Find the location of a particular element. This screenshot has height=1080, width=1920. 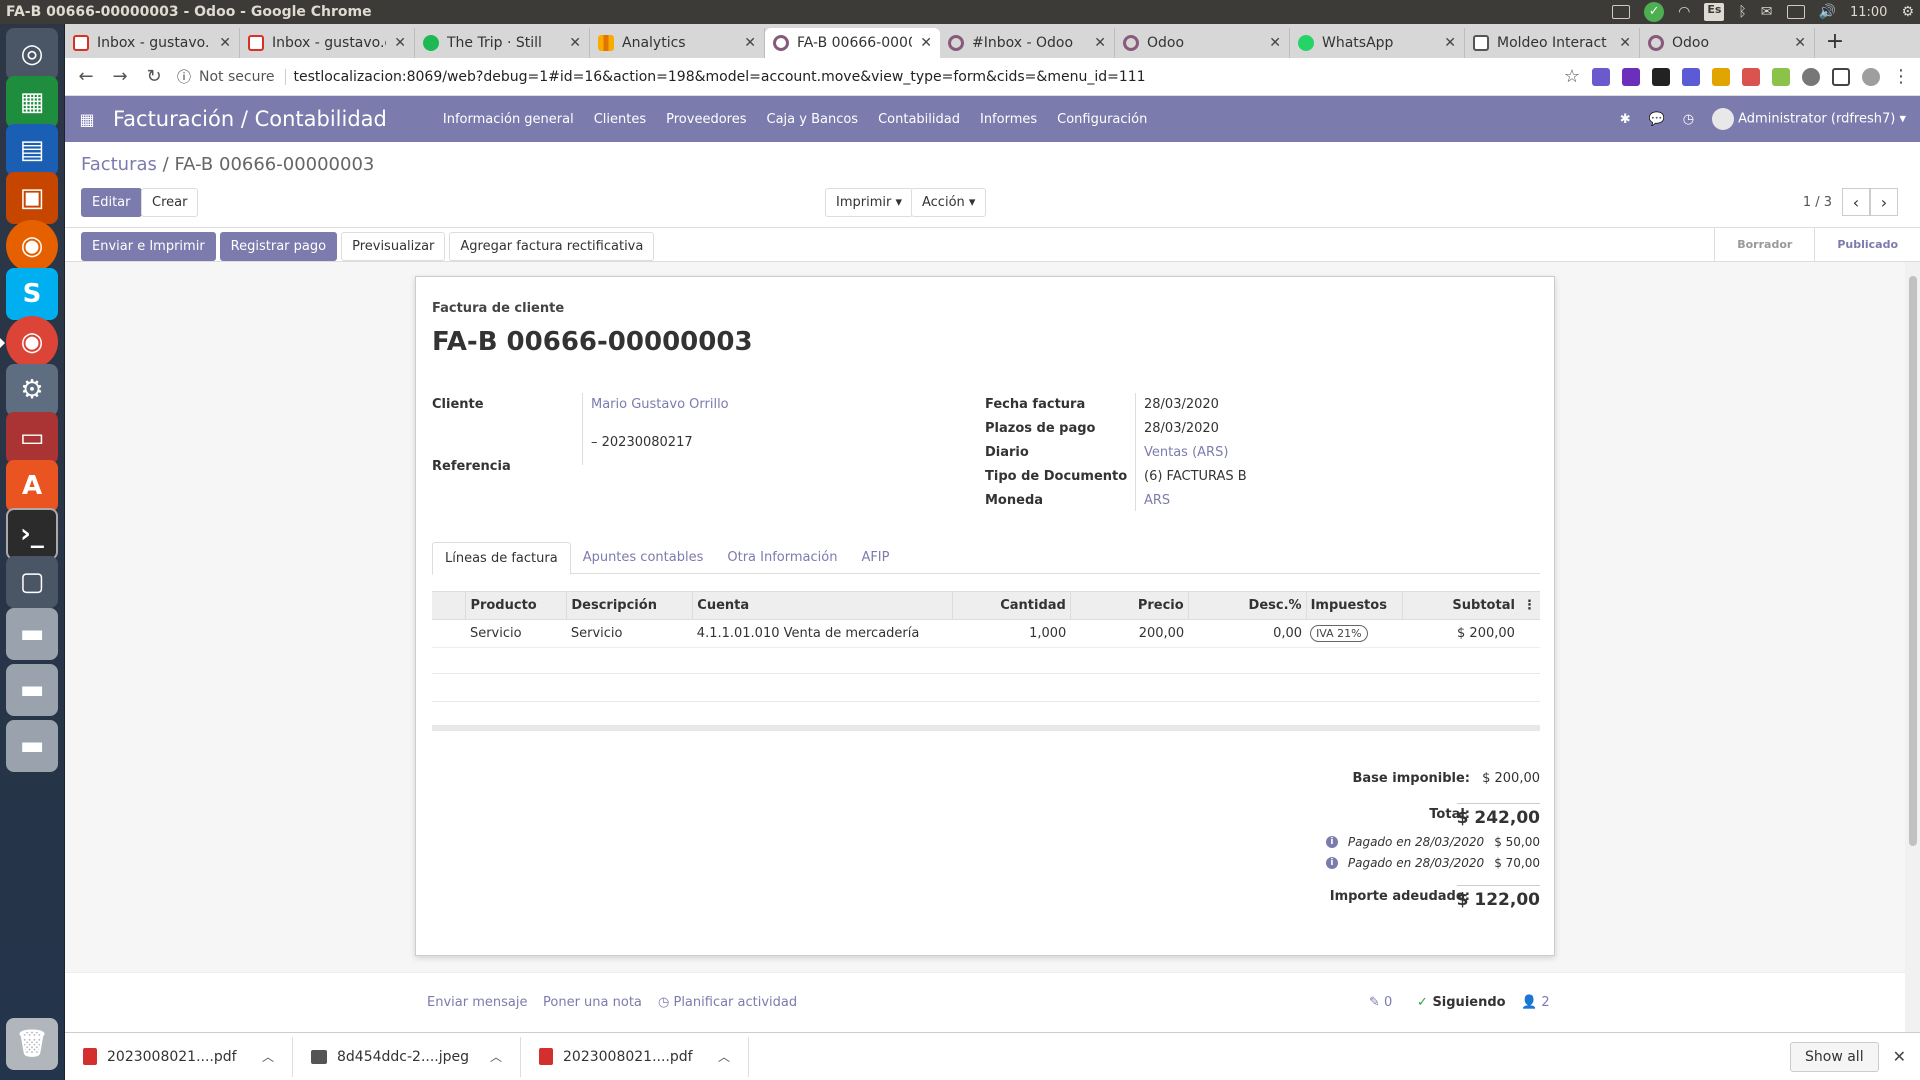

apps-grid-icon: ▦ is located at coordinates (87, 119).